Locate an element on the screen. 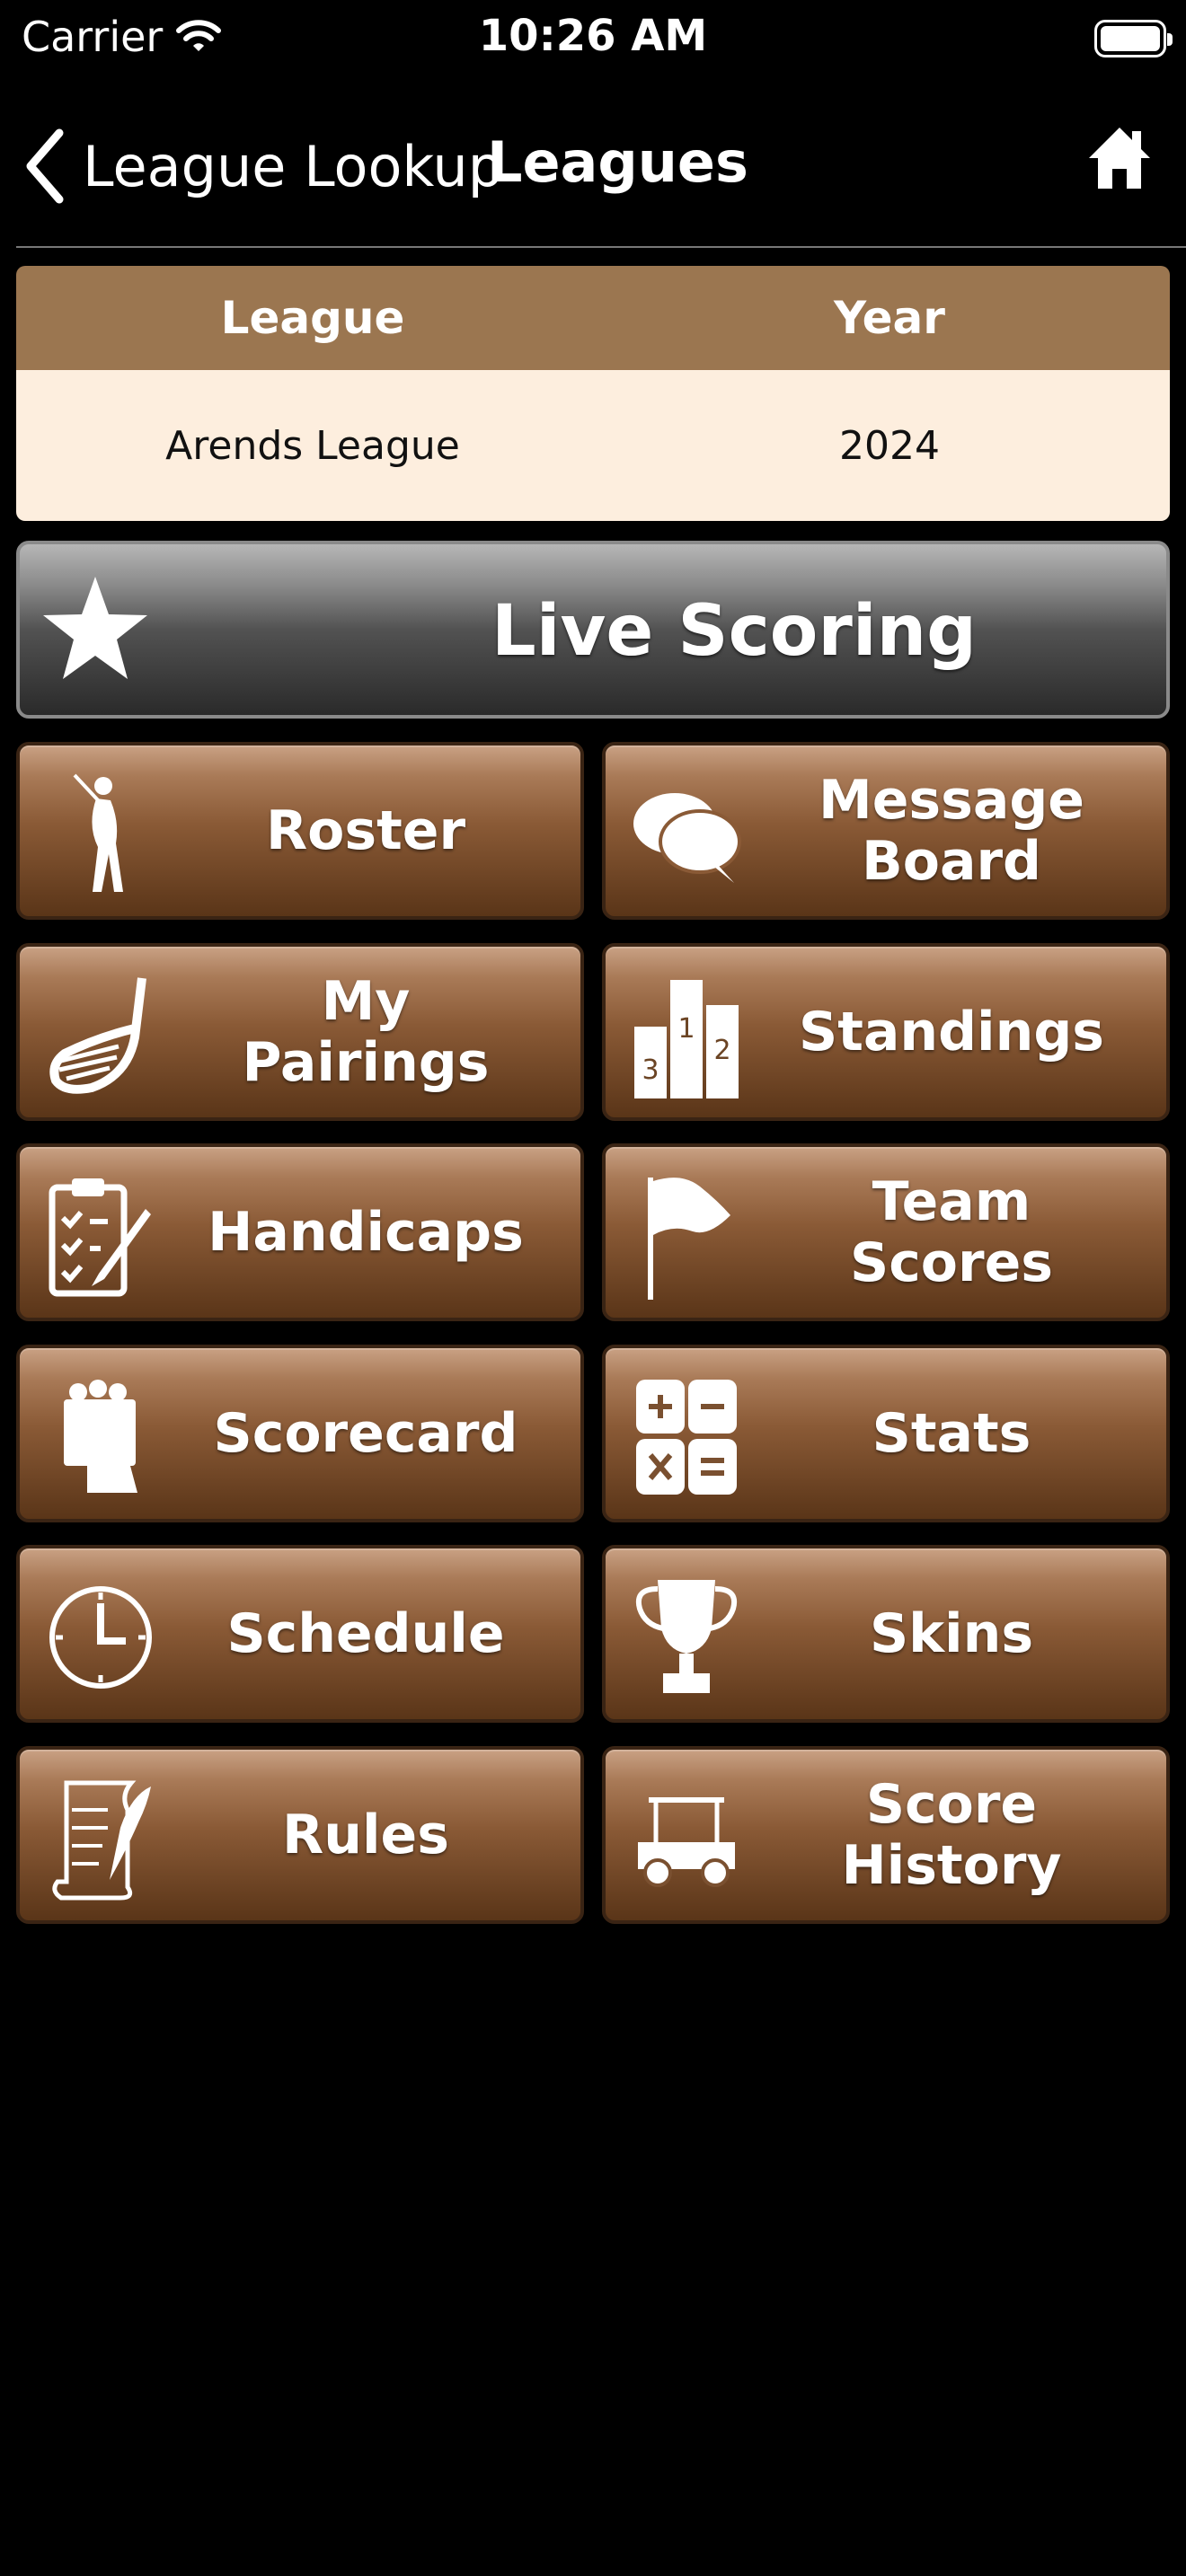 The width and height of the screenshot is (1186, 2576). chevron-left-icon is located at coordinates (45, 166).